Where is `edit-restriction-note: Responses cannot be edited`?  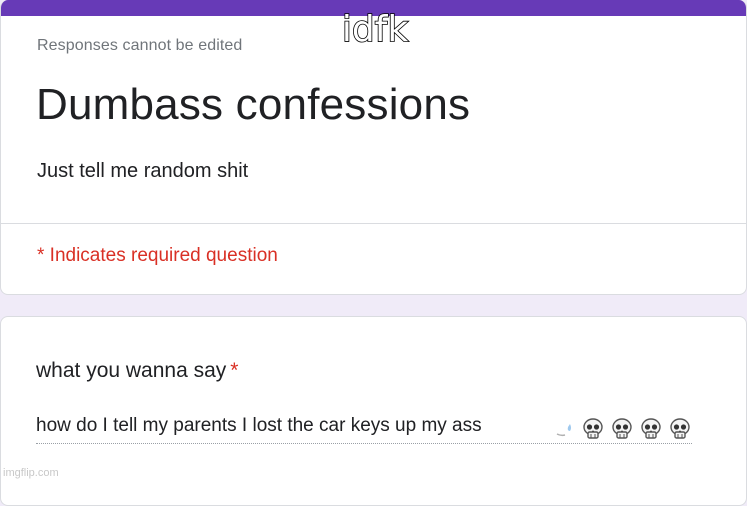 edit-restriction-note: Responses cannot be edited is located at coordinates (140, 45).